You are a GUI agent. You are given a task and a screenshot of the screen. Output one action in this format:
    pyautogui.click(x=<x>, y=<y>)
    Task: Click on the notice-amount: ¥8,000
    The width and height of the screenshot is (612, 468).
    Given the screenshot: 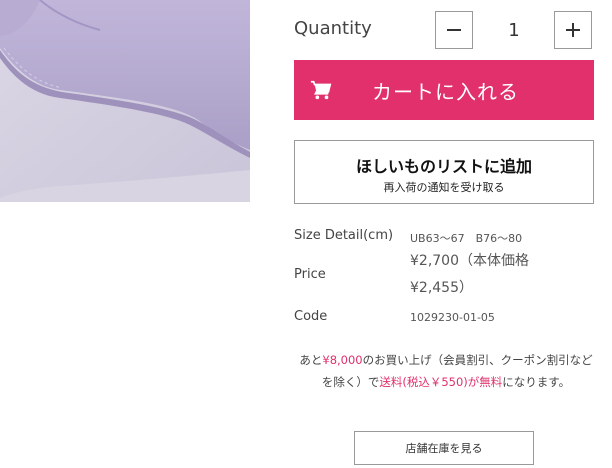 What is the action you would take?
    pyautogui.click(x=342, y=360)
    